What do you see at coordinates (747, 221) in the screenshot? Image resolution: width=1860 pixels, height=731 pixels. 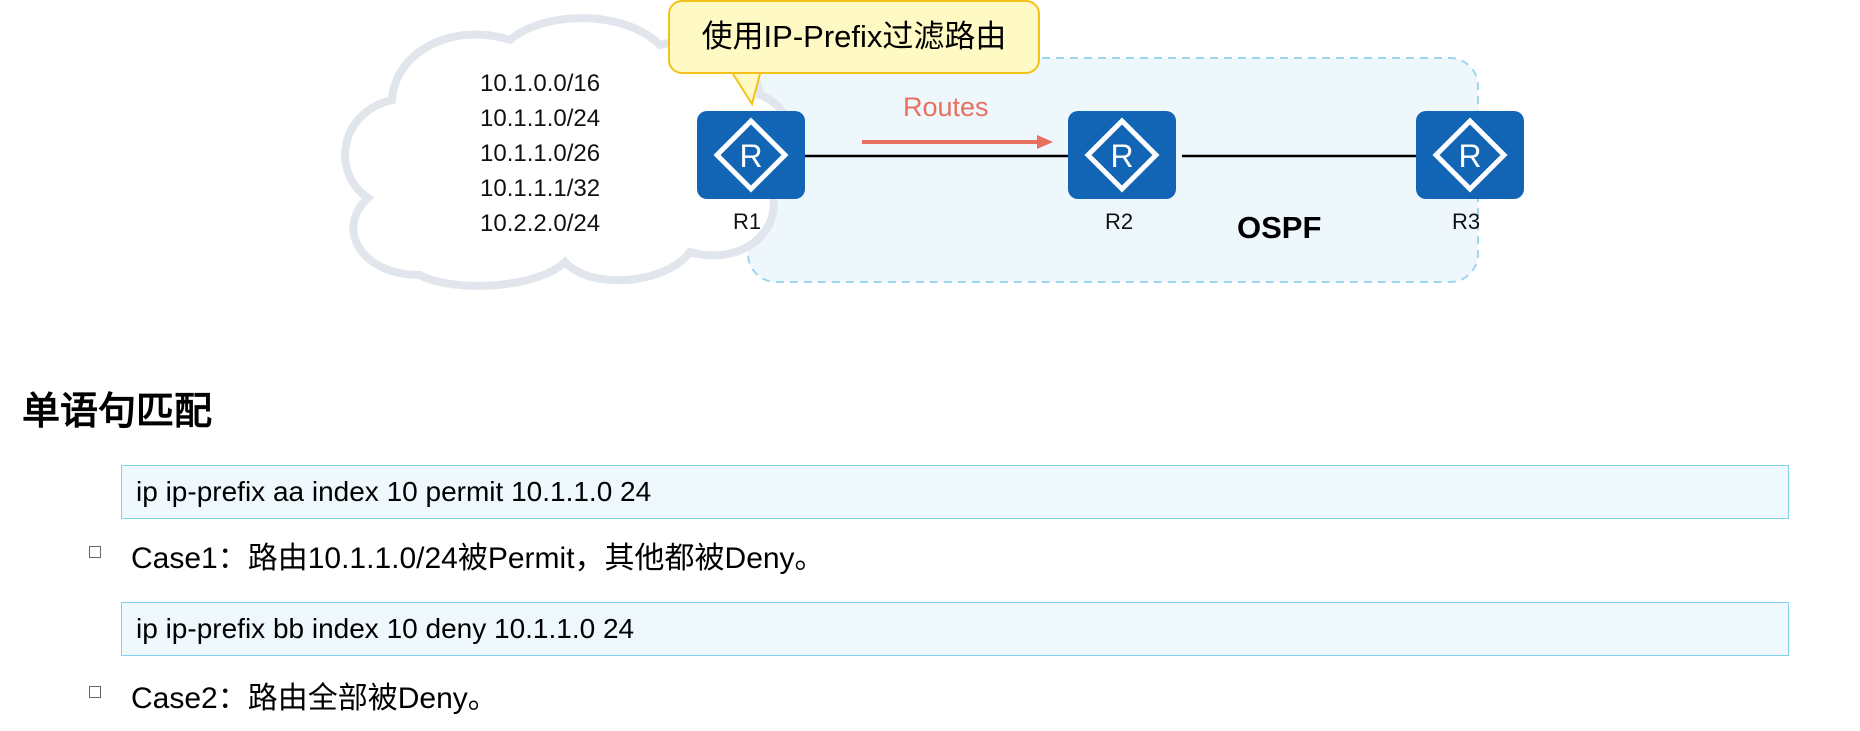 I see `router-label-r1: R1` at bounding box center [747, 221].